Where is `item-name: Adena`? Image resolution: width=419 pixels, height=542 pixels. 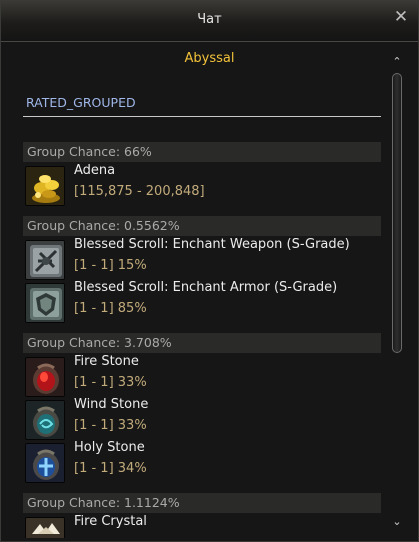
item-name: Adena is located at coordinates (95, 170).